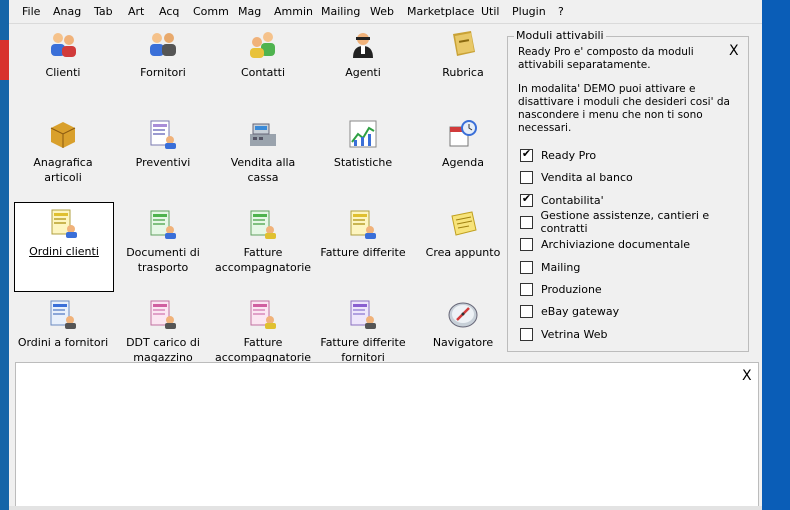  What do you see at coordinates (587, 177) in the screenshot?
I see `module-label: Vendita al banco` at bounding box center [587, 177].